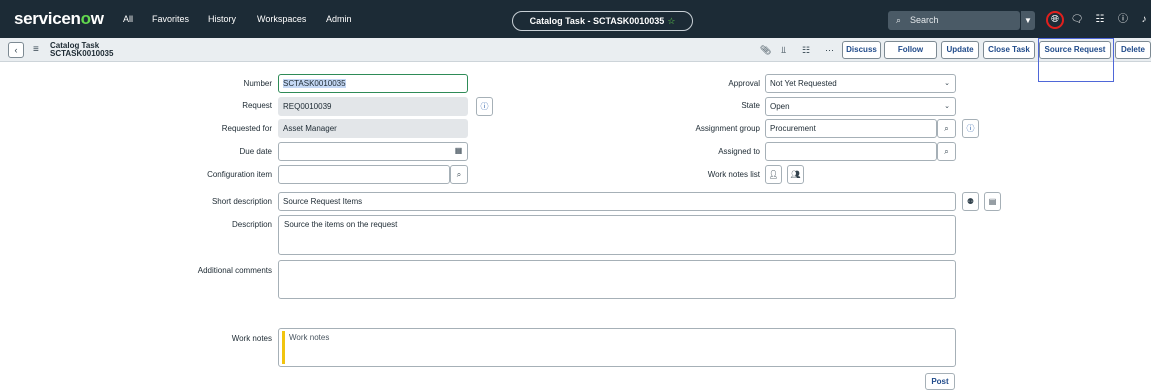  What do you see at coordinates (617, 235) in the screenshot?
I see `description-textarea: Source the items on the request` at bounding box center [617, 235].